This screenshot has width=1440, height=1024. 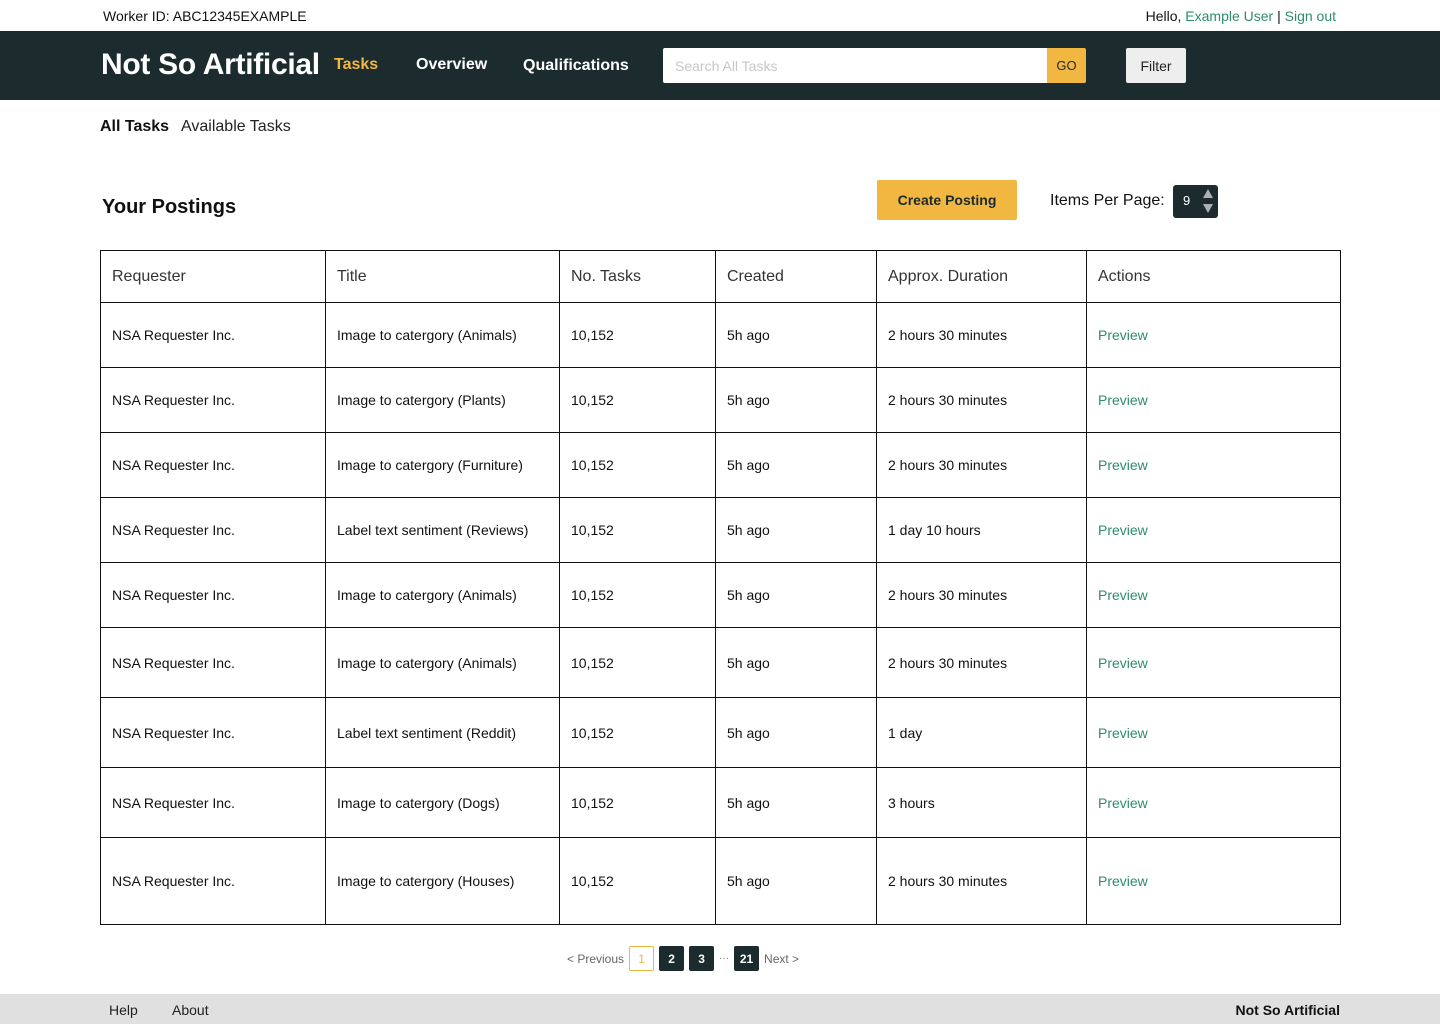 What do you see at coordinates (576, 66) in the screenshot?
I see `nav-qualifications: Qualifications` at bounding box center [576, 66].